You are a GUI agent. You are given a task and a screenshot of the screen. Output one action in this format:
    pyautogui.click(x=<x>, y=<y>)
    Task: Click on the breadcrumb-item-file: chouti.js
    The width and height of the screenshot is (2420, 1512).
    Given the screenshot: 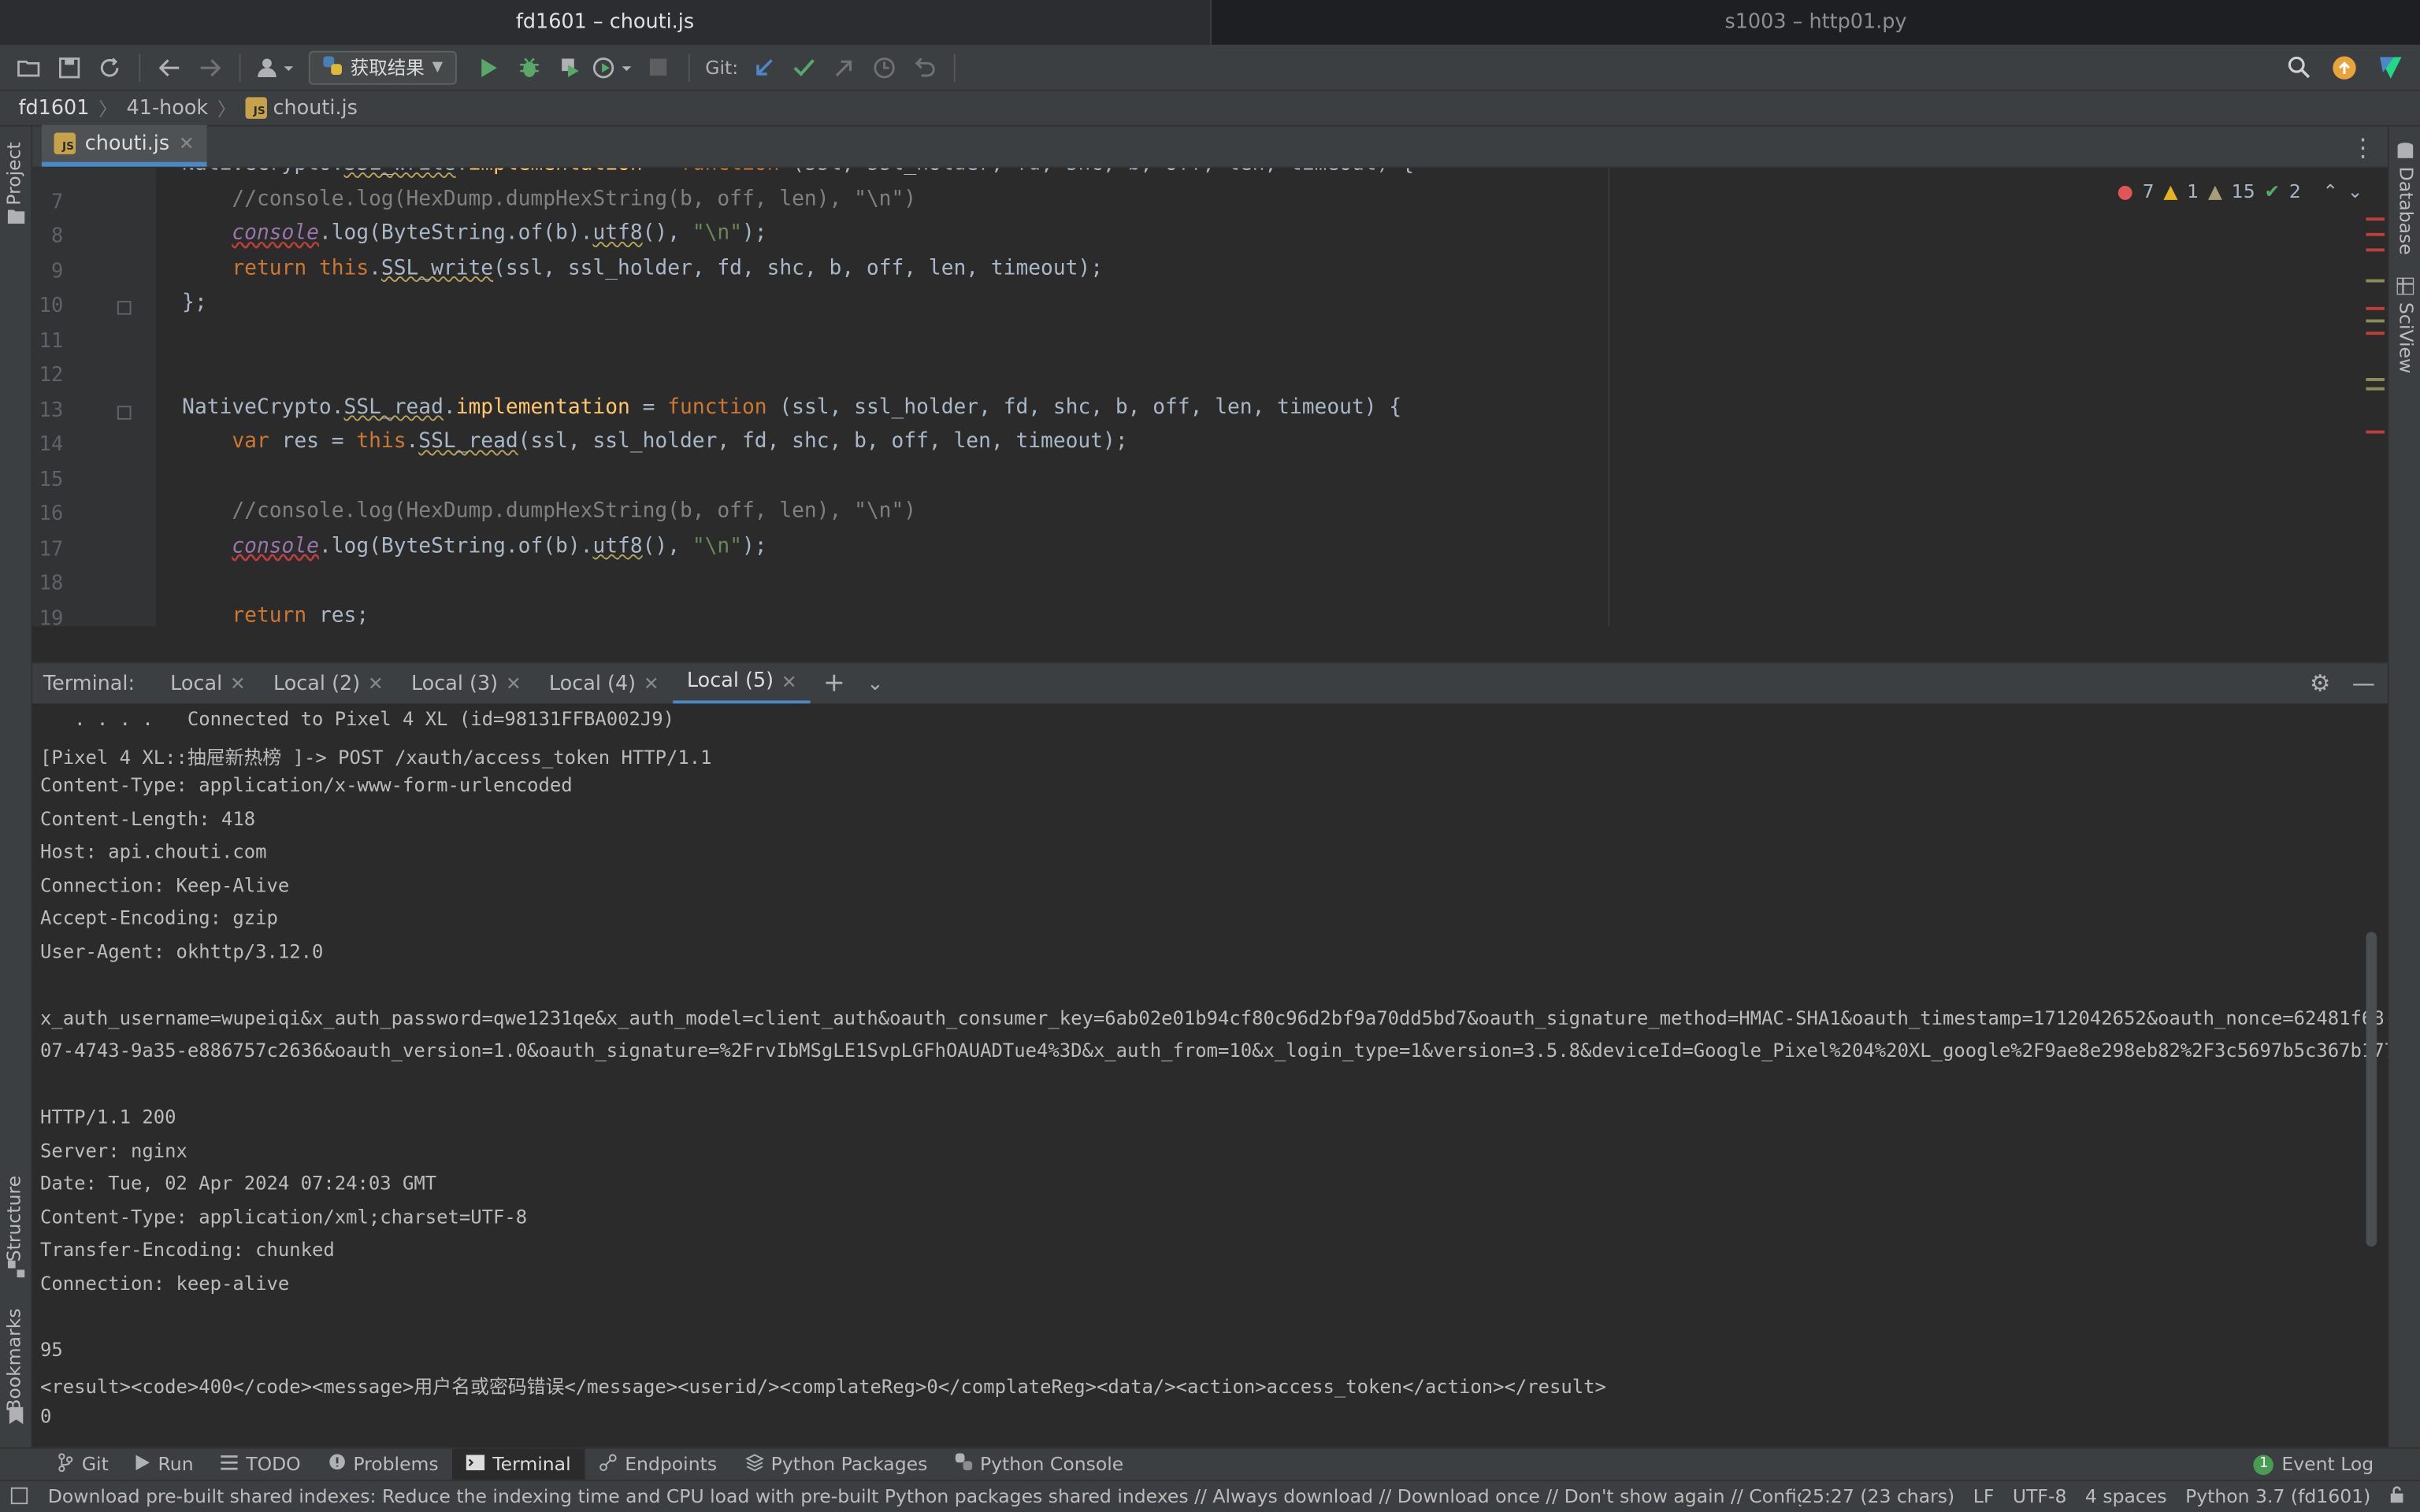 What is the action you would take?
    pyautogui.click(x=315, y=107)
    